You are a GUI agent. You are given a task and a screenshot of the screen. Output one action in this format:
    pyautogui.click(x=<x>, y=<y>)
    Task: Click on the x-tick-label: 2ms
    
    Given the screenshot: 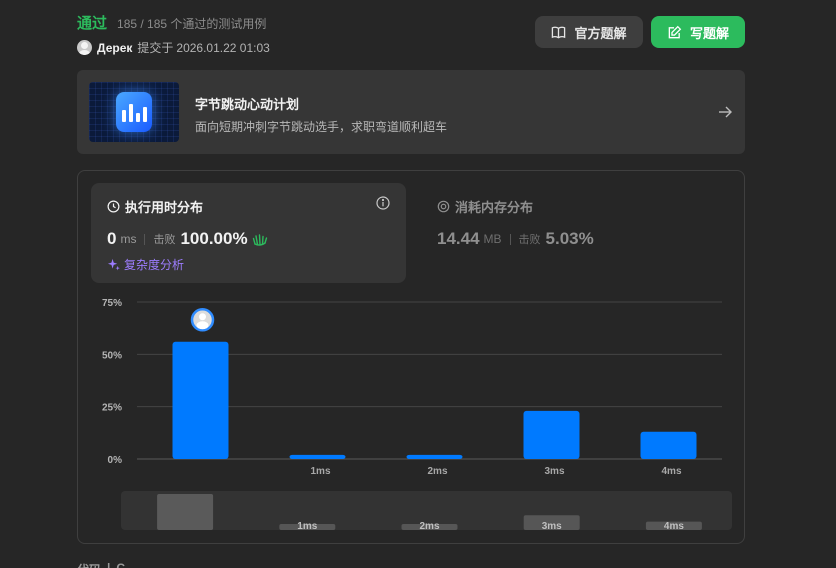 What is the action you would take?
    pyautogui.click(x=437, y=471)
    